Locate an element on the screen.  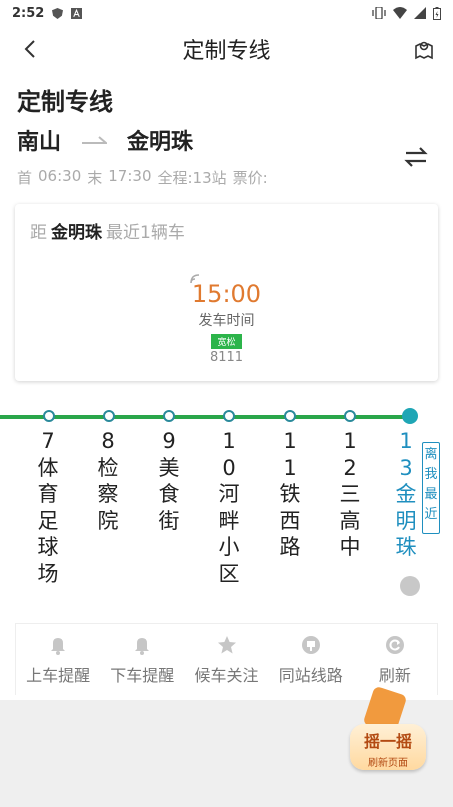
stop-item: 10河畔小区 is located at coordinates (229, 507).